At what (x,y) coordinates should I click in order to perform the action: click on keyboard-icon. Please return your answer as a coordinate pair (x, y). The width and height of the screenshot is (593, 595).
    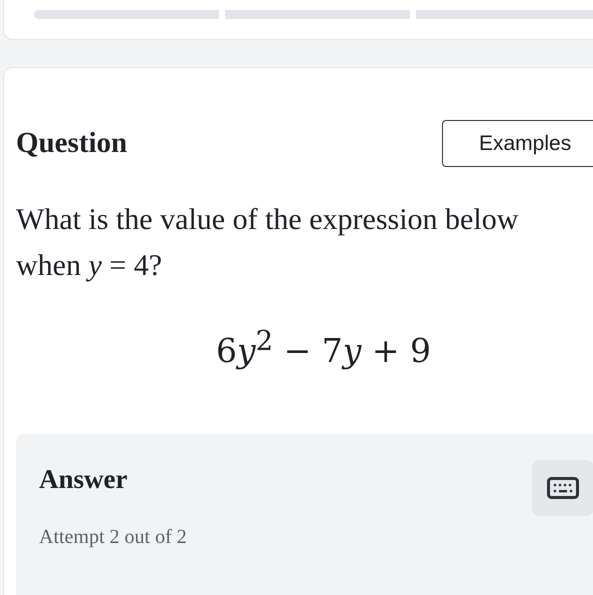
    Looking at the image, I should click on (563, 488).